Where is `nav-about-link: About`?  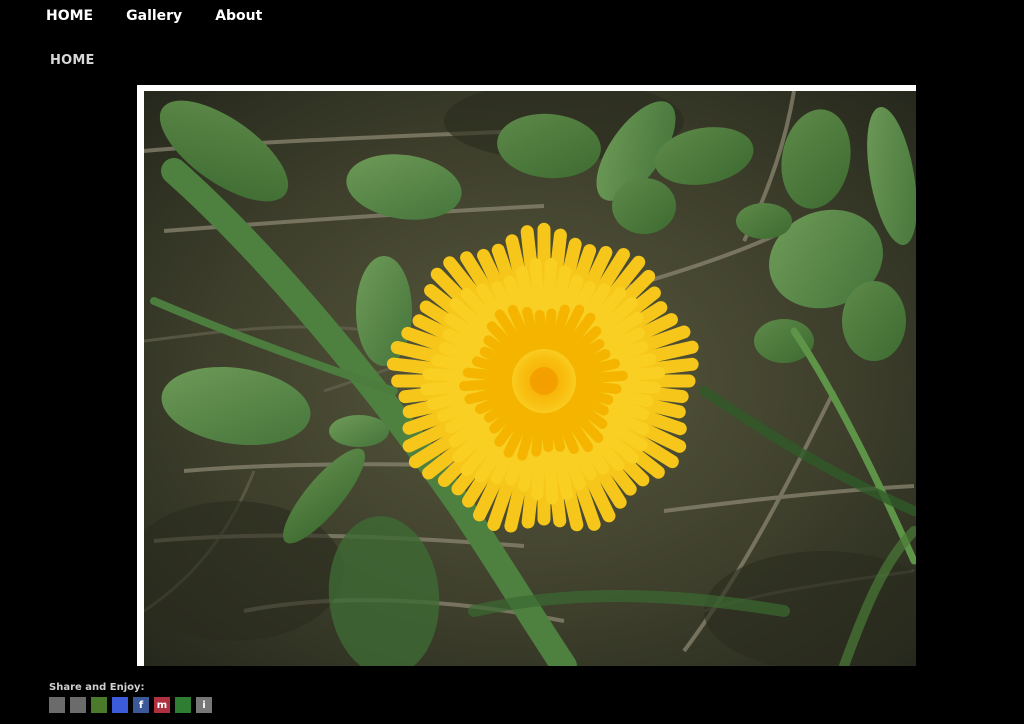 nav-about-link: About is located at coordinates (238, 16).